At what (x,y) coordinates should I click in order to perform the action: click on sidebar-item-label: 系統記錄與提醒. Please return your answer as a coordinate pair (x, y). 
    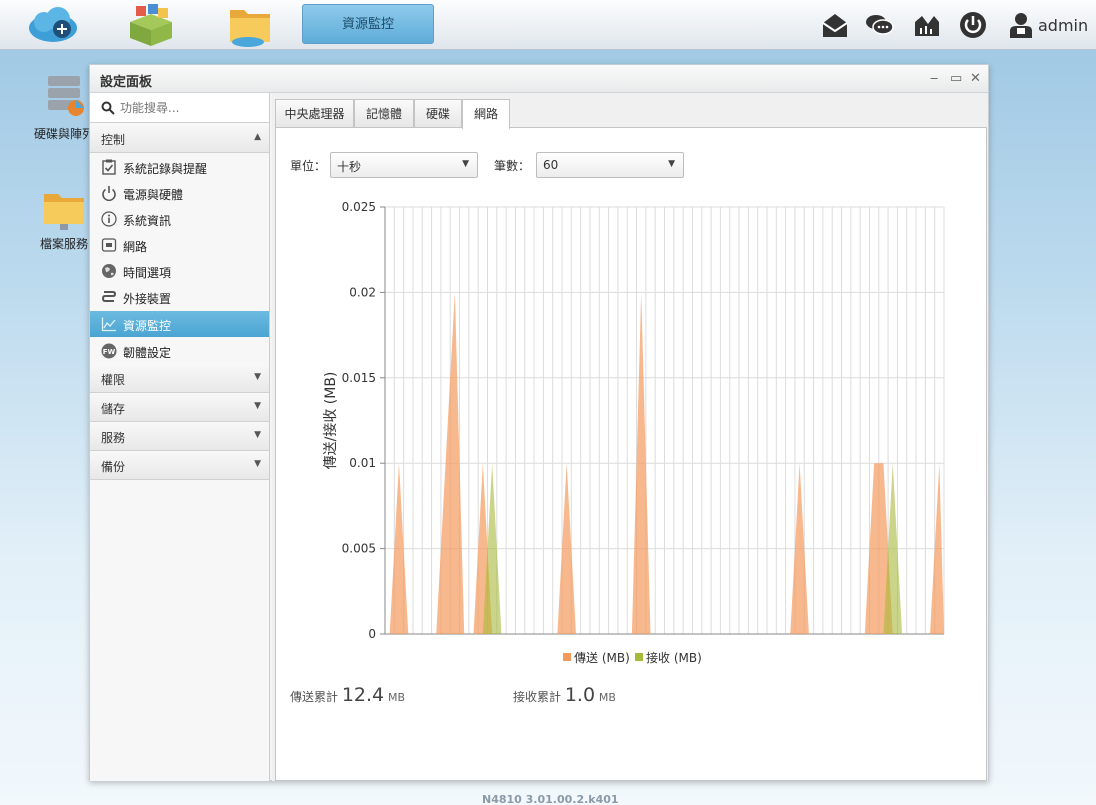
    Looking at the image, I should click on (165, 169).